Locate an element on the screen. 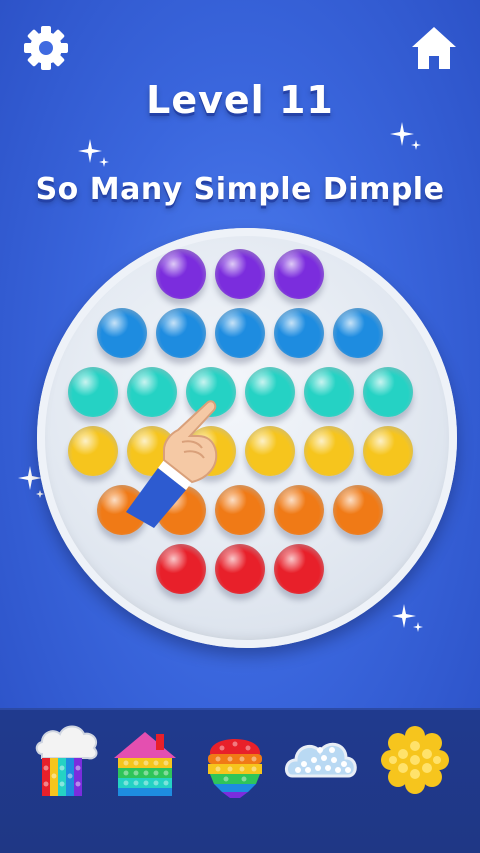 The height and width of the screenshot is (853, 480). ice-cream-popit-icon is located at coordinates (235, 760).